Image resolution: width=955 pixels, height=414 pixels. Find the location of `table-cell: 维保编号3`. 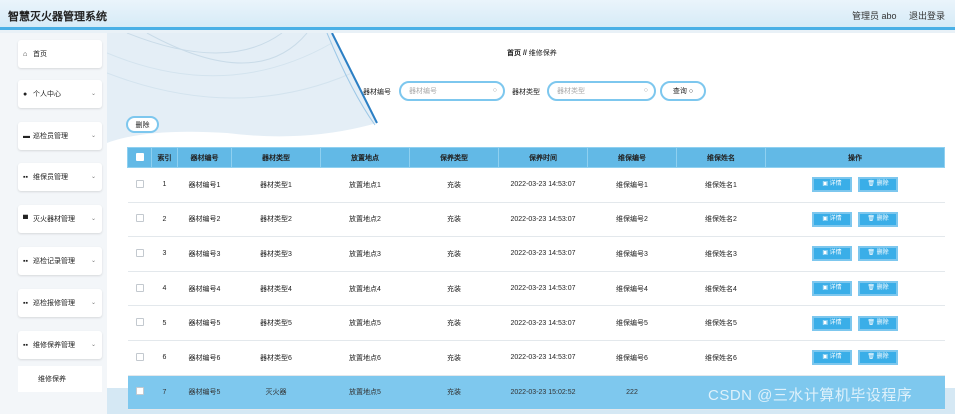

table-cell: 维保编号3 is located at coordinates (632, 254).